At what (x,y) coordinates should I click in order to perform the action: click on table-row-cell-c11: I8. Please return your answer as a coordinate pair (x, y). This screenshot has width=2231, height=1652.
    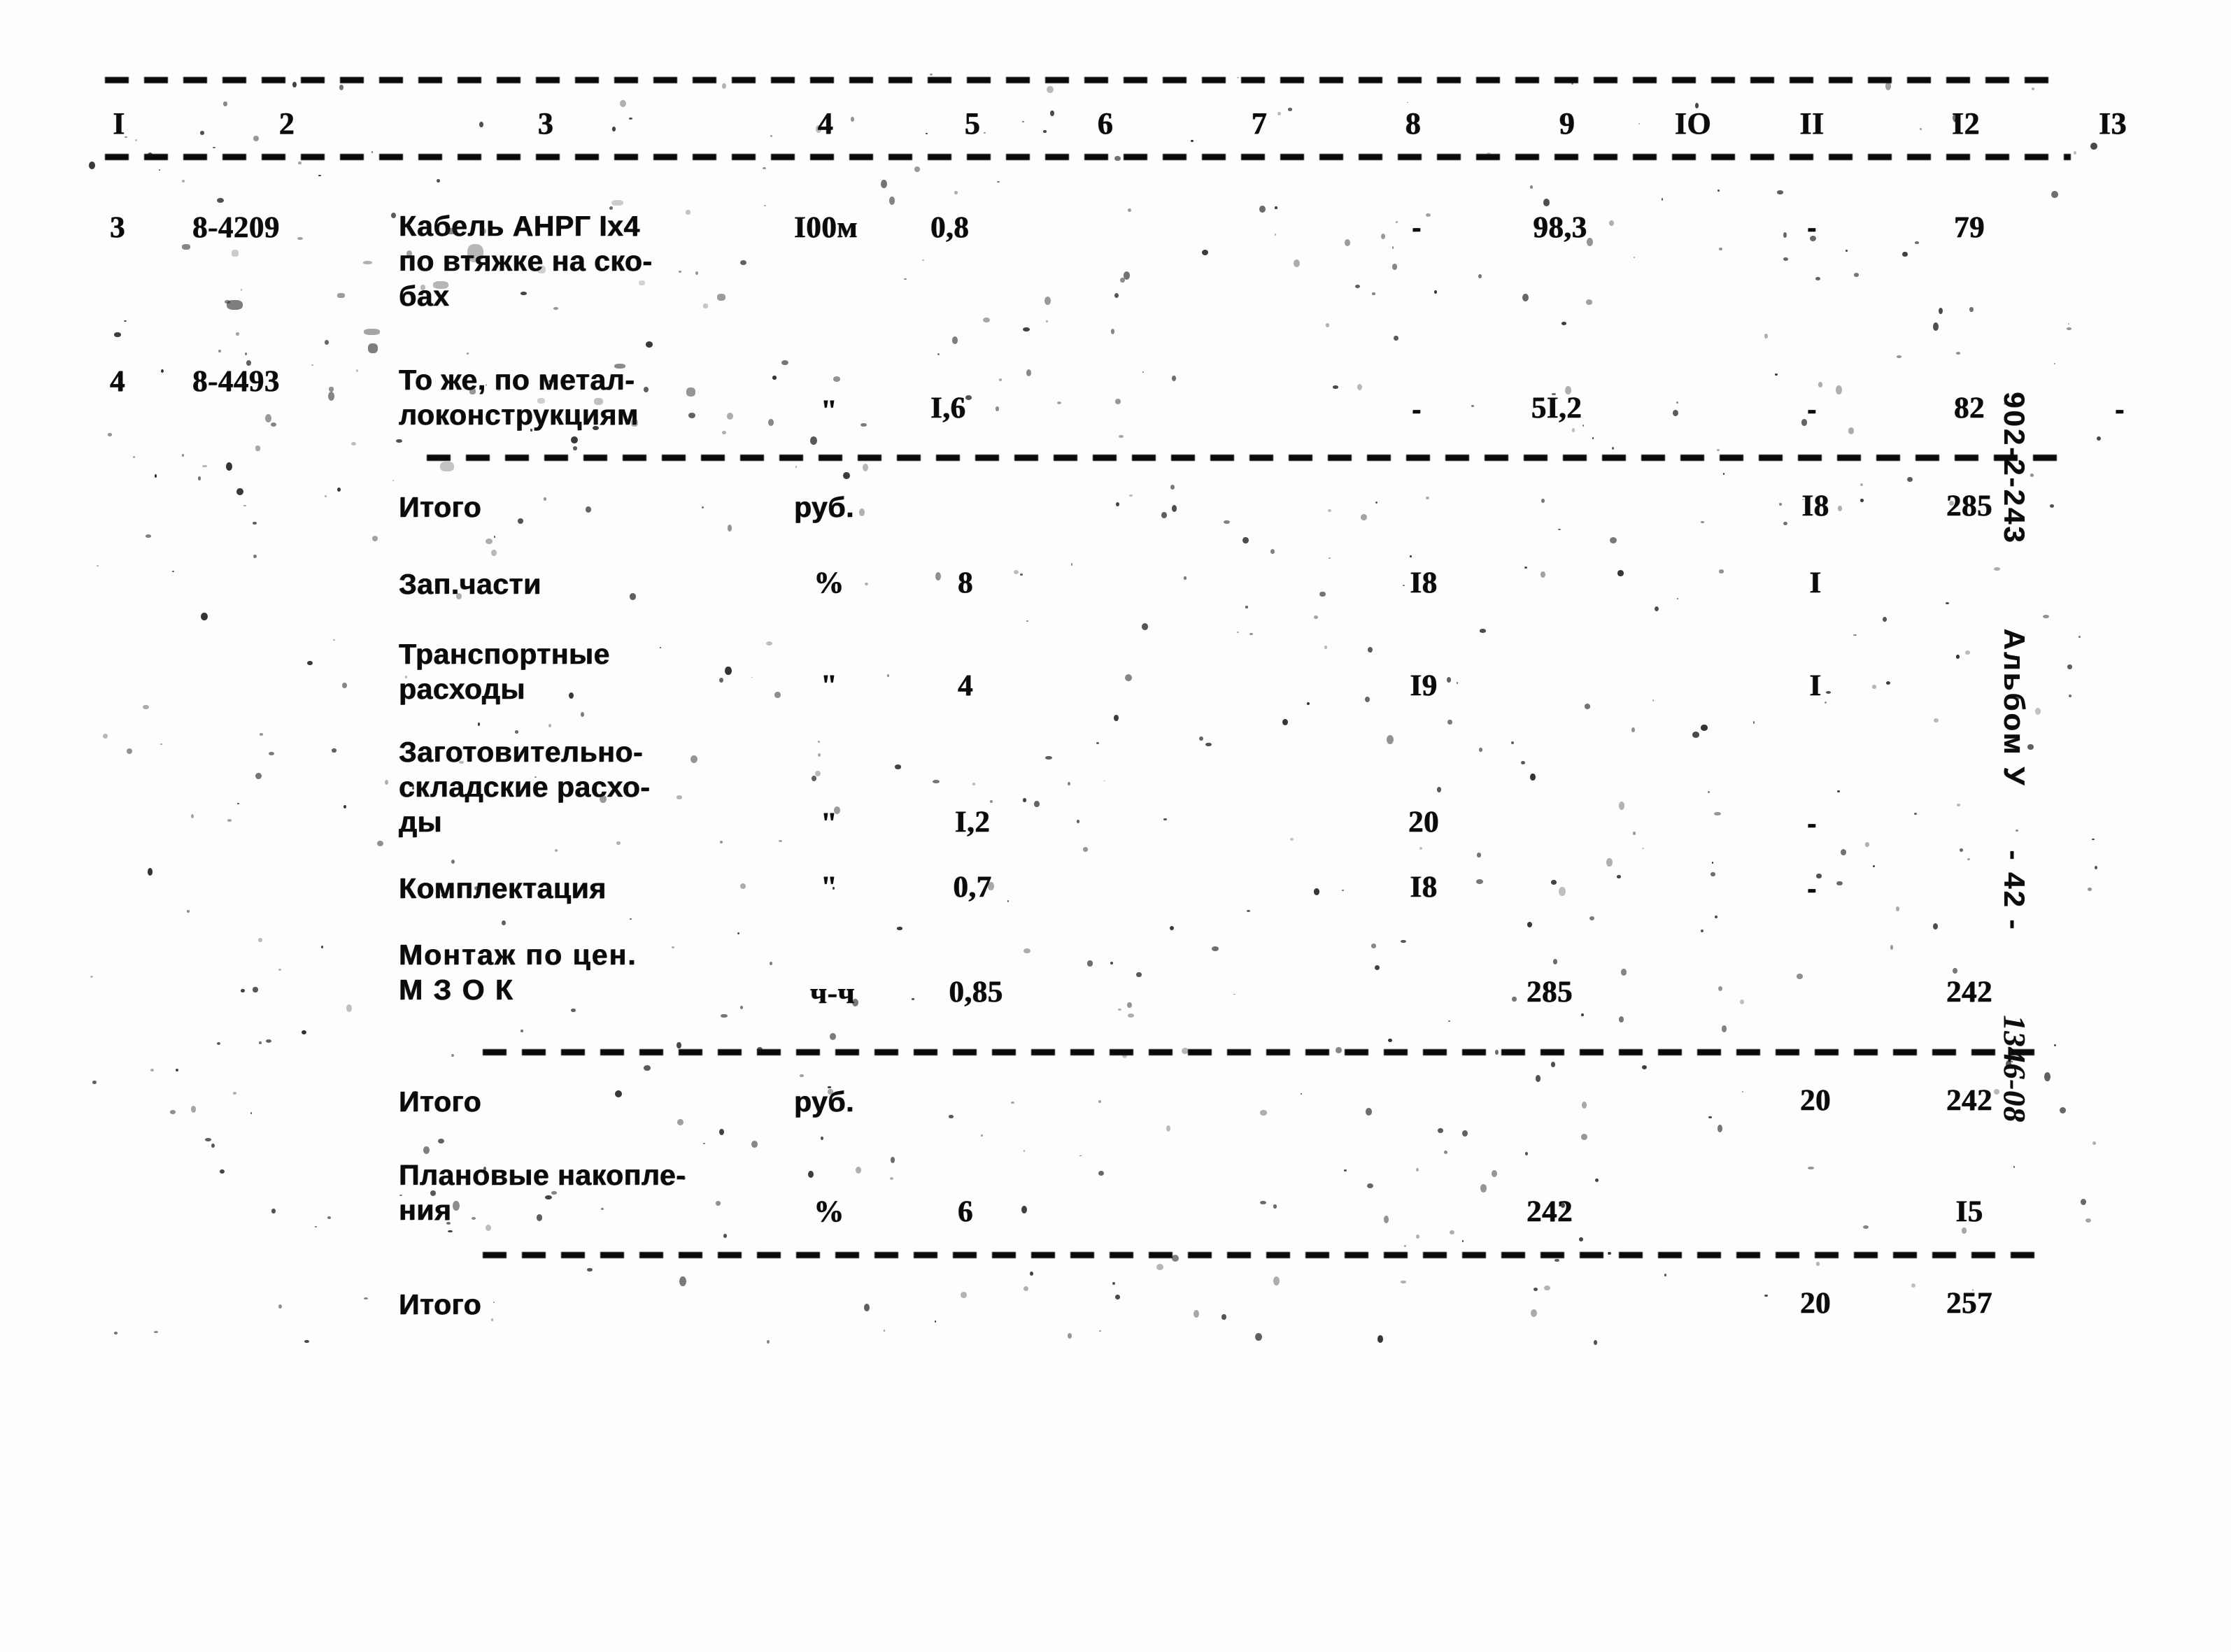
    Looking at the image, I should click on (1815, 506).